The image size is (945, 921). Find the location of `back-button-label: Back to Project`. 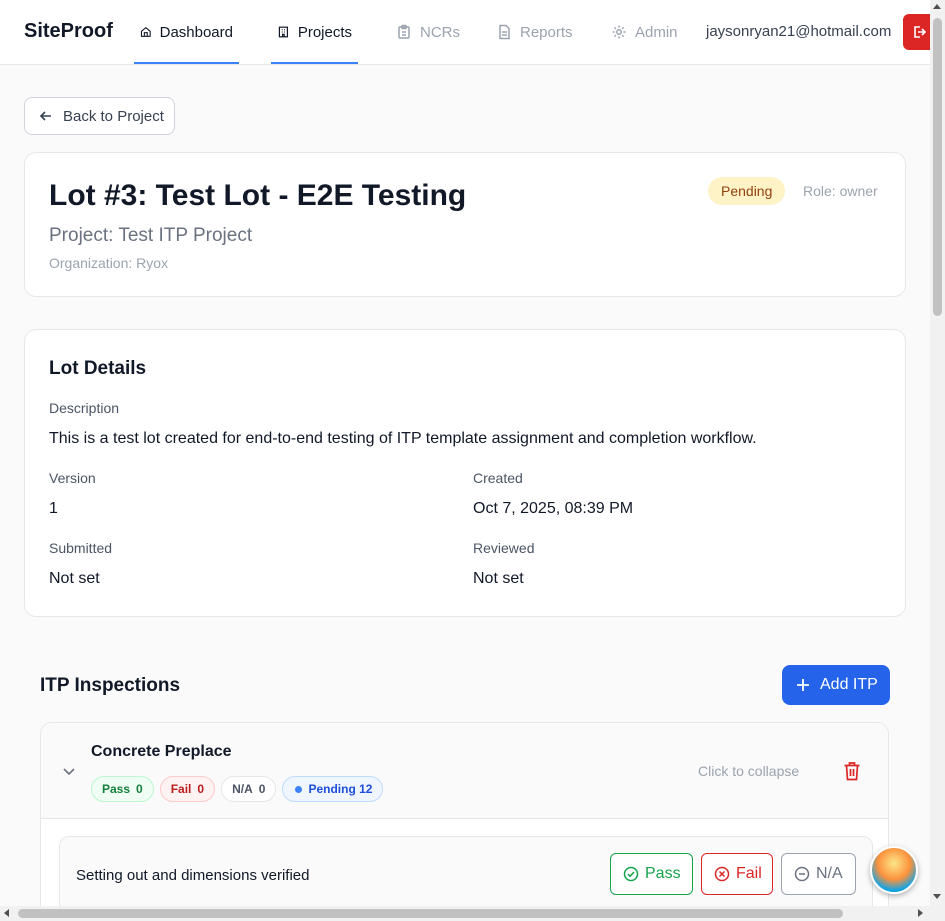

back-button-label: Back to Project is located at coordinates (113, 116).